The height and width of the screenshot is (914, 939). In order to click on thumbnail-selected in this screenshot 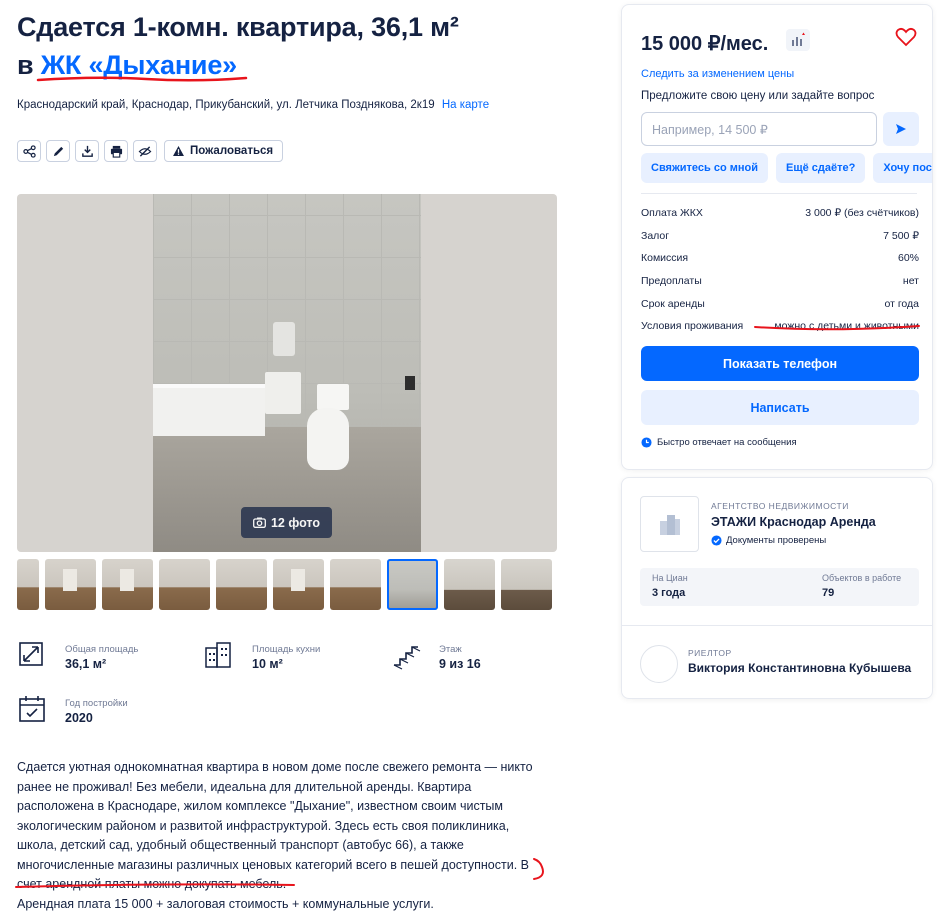, I will do `click(412, 584)`.